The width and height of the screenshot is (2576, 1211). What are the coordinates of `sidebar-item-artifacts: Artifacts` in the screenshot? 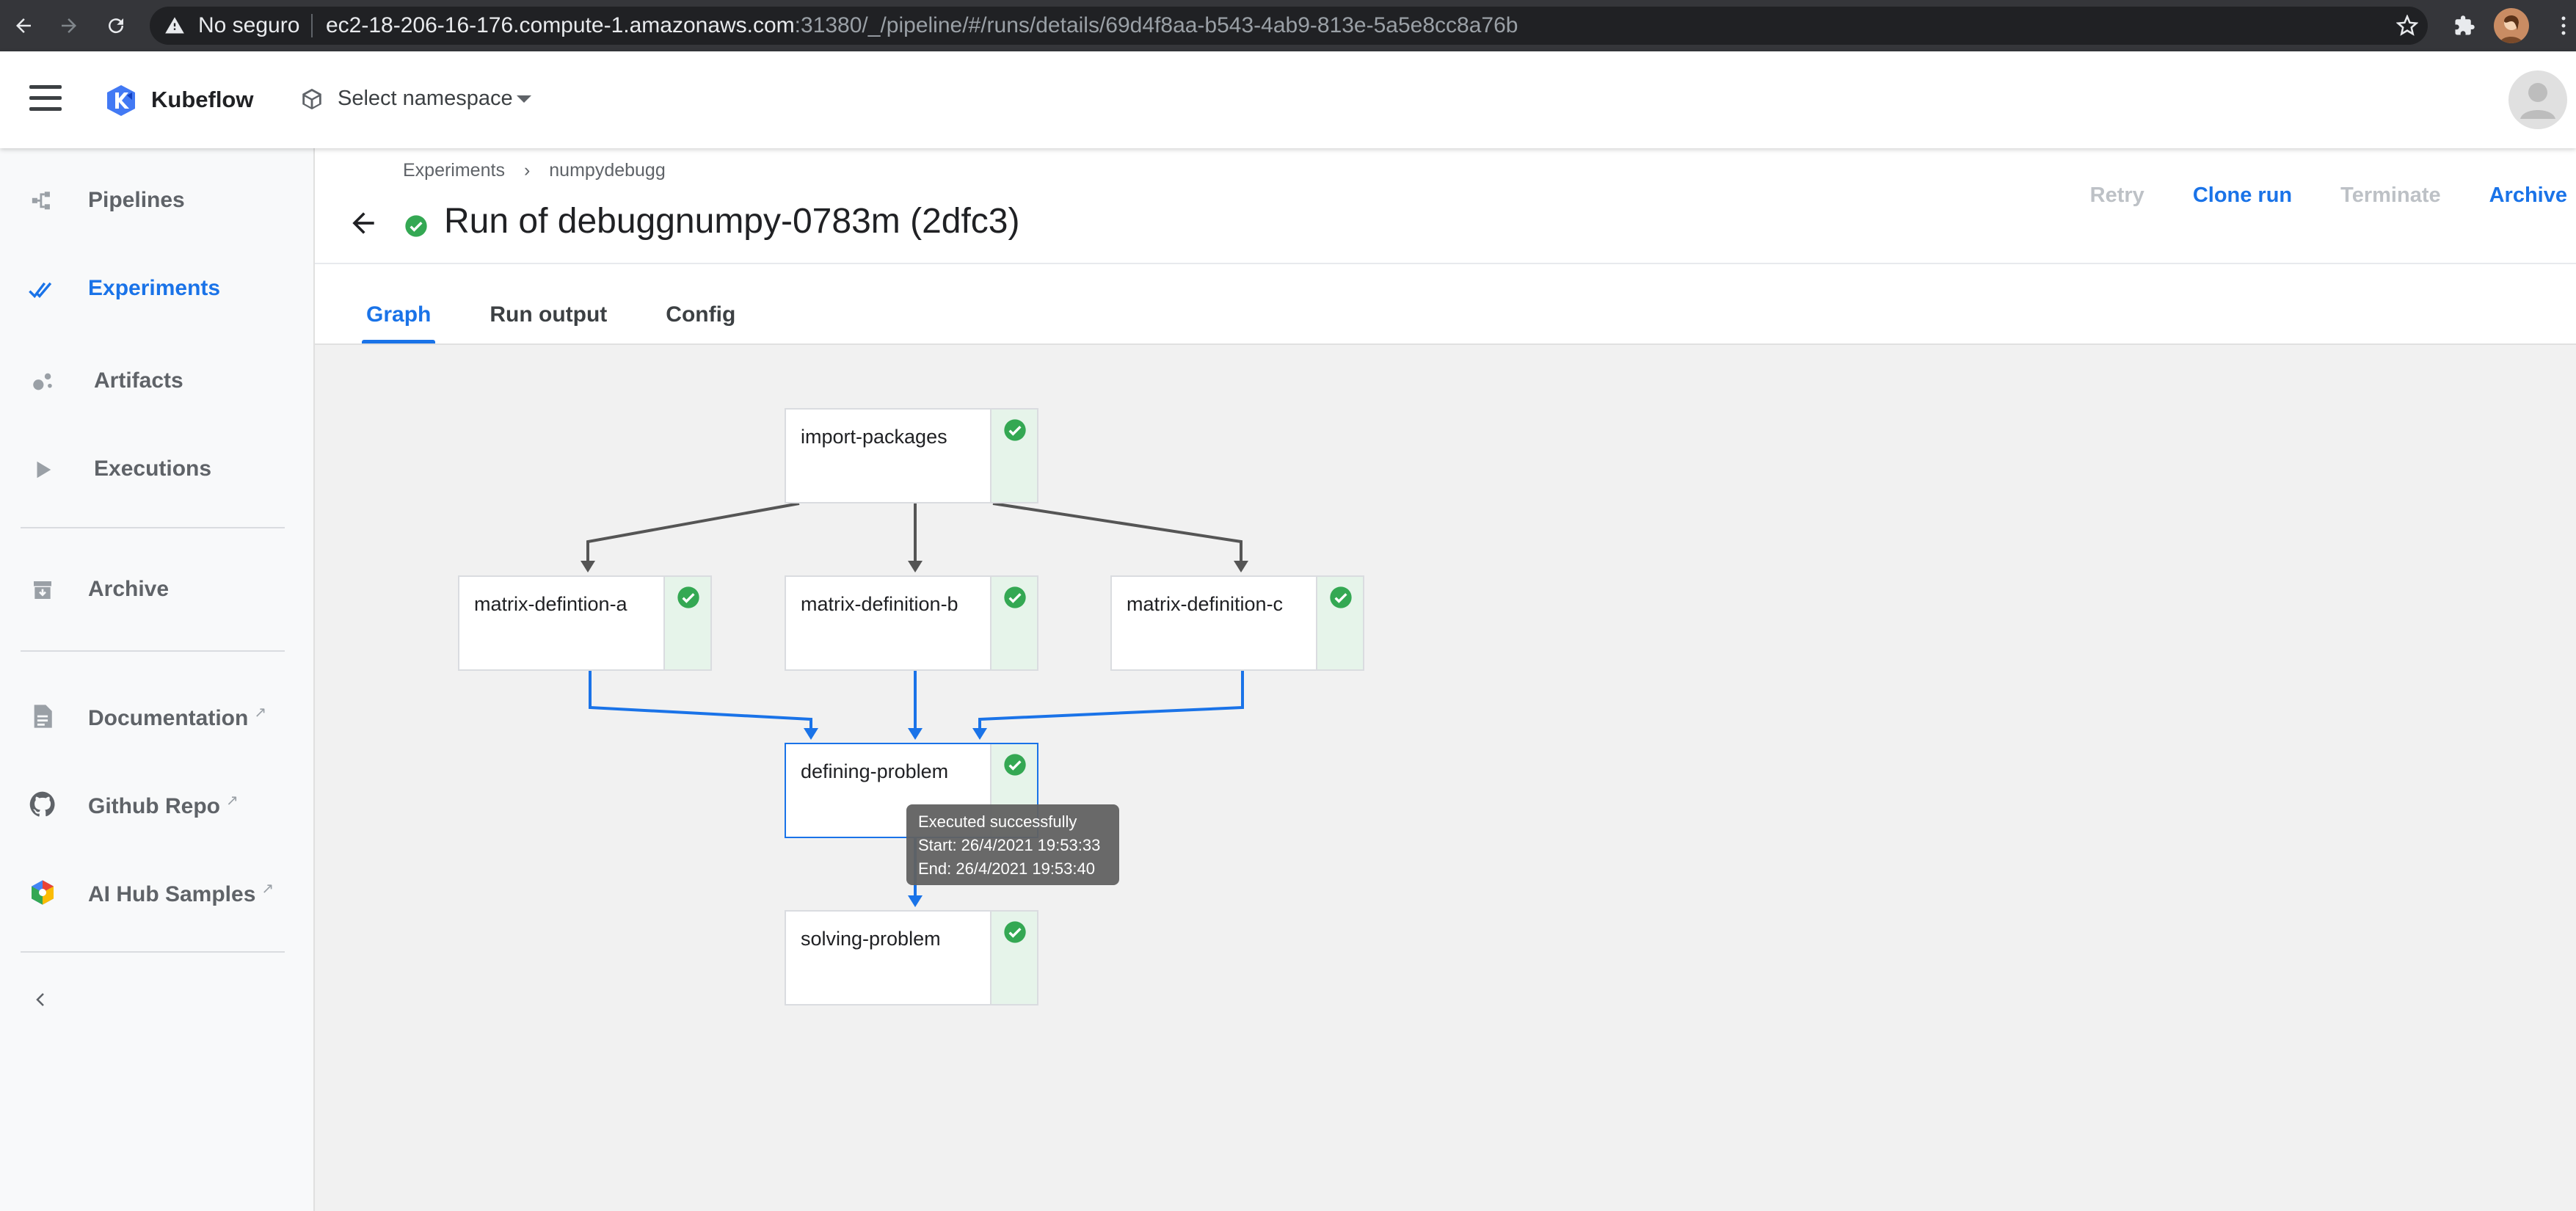 It's located at (157, 381).